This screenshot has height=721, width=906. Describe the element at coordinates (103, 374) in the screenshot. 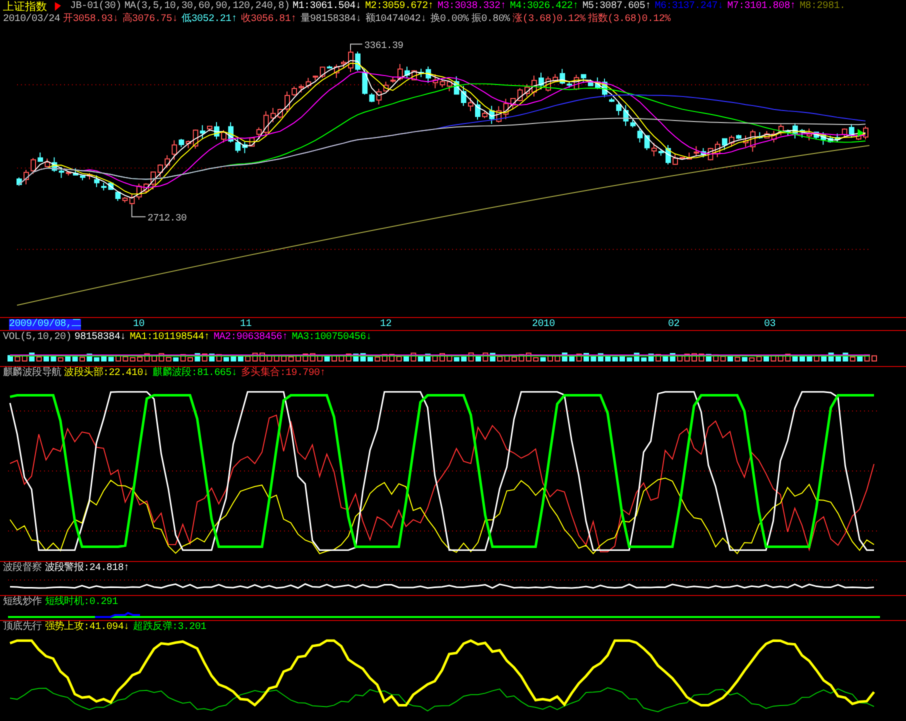

I see `legend-value: 波段头部:22.410` at that location.